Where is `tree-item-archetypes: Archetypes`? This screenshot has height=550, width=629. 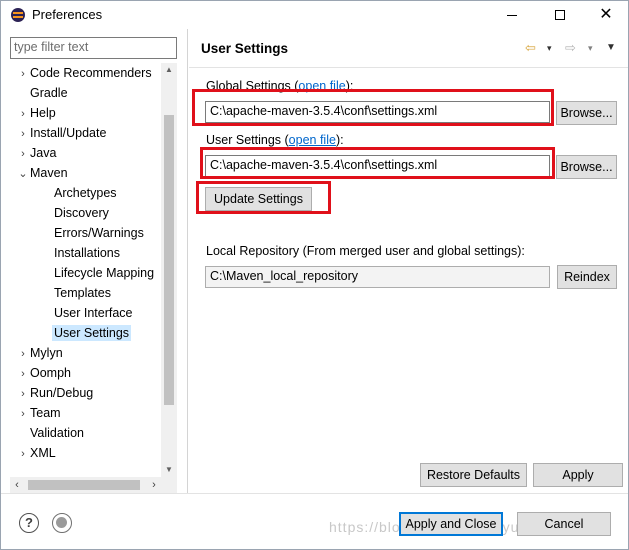 tree-item-archetypes: Archetypes is located at coordinates (85, 193).